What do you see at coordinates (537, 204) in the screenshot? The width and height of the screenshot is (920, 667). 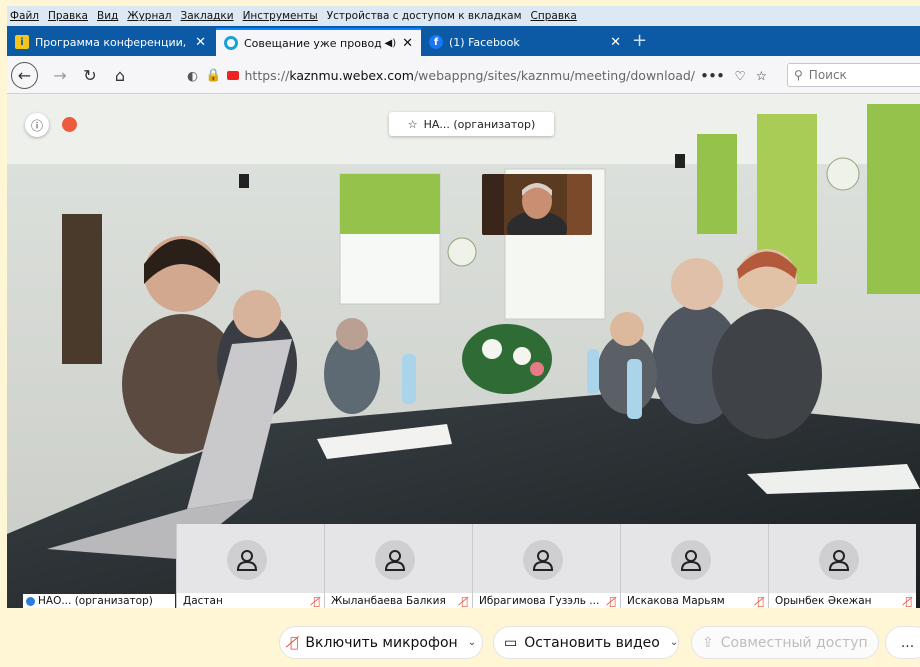 I see `self-view-video` at bounding box center [537, 204].